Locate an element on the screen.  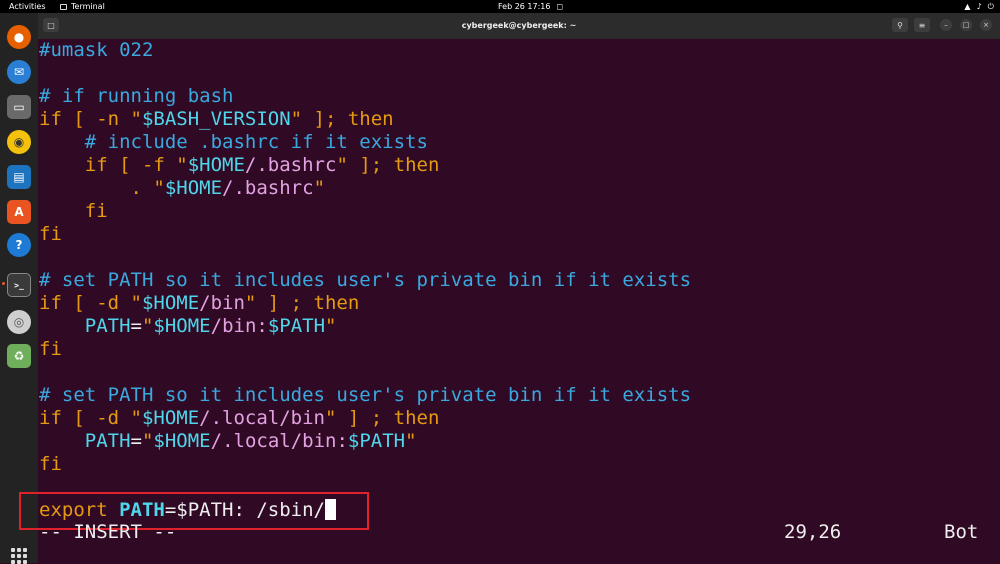
app-name: Terminal is located at coordinates (88, 6).